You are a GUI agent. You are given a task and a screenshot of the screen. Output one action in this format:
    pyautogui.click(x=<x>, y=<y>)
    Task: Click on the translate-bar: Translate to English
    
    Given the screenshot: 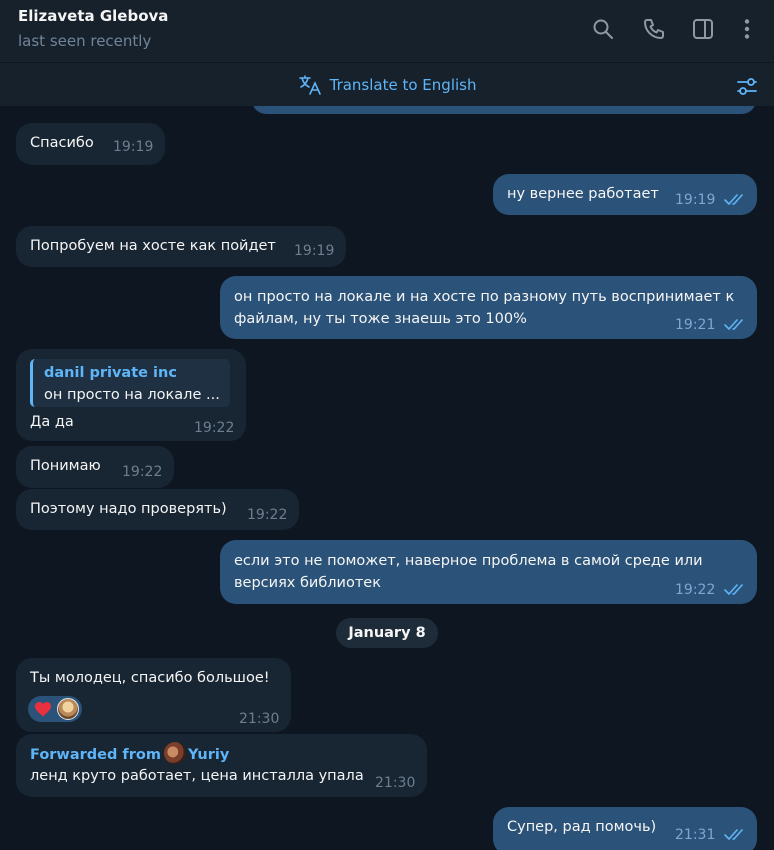 What is the action you would take?
    pyautogui.click(x=387, y=84)
    